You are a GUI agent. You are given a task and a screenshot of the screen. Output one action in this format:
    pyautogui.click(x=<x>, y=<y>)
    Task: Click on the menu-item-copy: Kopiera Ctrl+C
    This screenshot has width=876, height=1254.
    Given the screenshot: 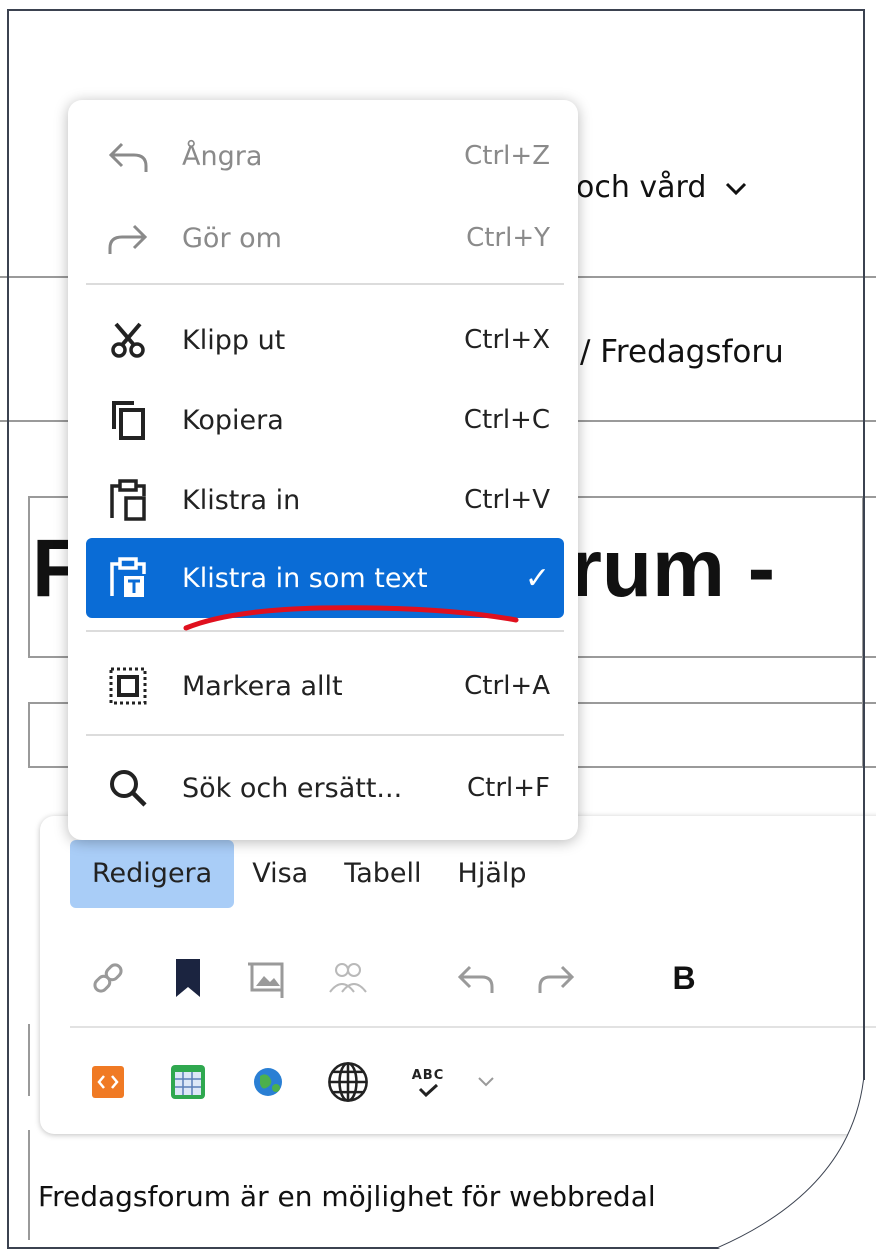 What is the action you would take?
    pyautogui.click(x=325, y=420)
    